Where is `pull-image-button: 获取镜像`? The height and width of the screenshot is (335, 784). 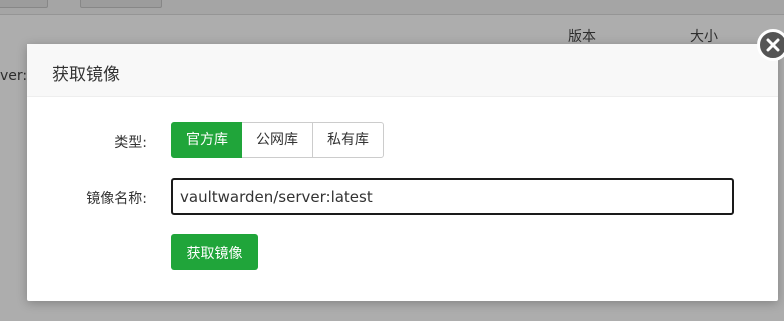 pull-image-button: 获取镜像 is located at coordinates (214, 252).